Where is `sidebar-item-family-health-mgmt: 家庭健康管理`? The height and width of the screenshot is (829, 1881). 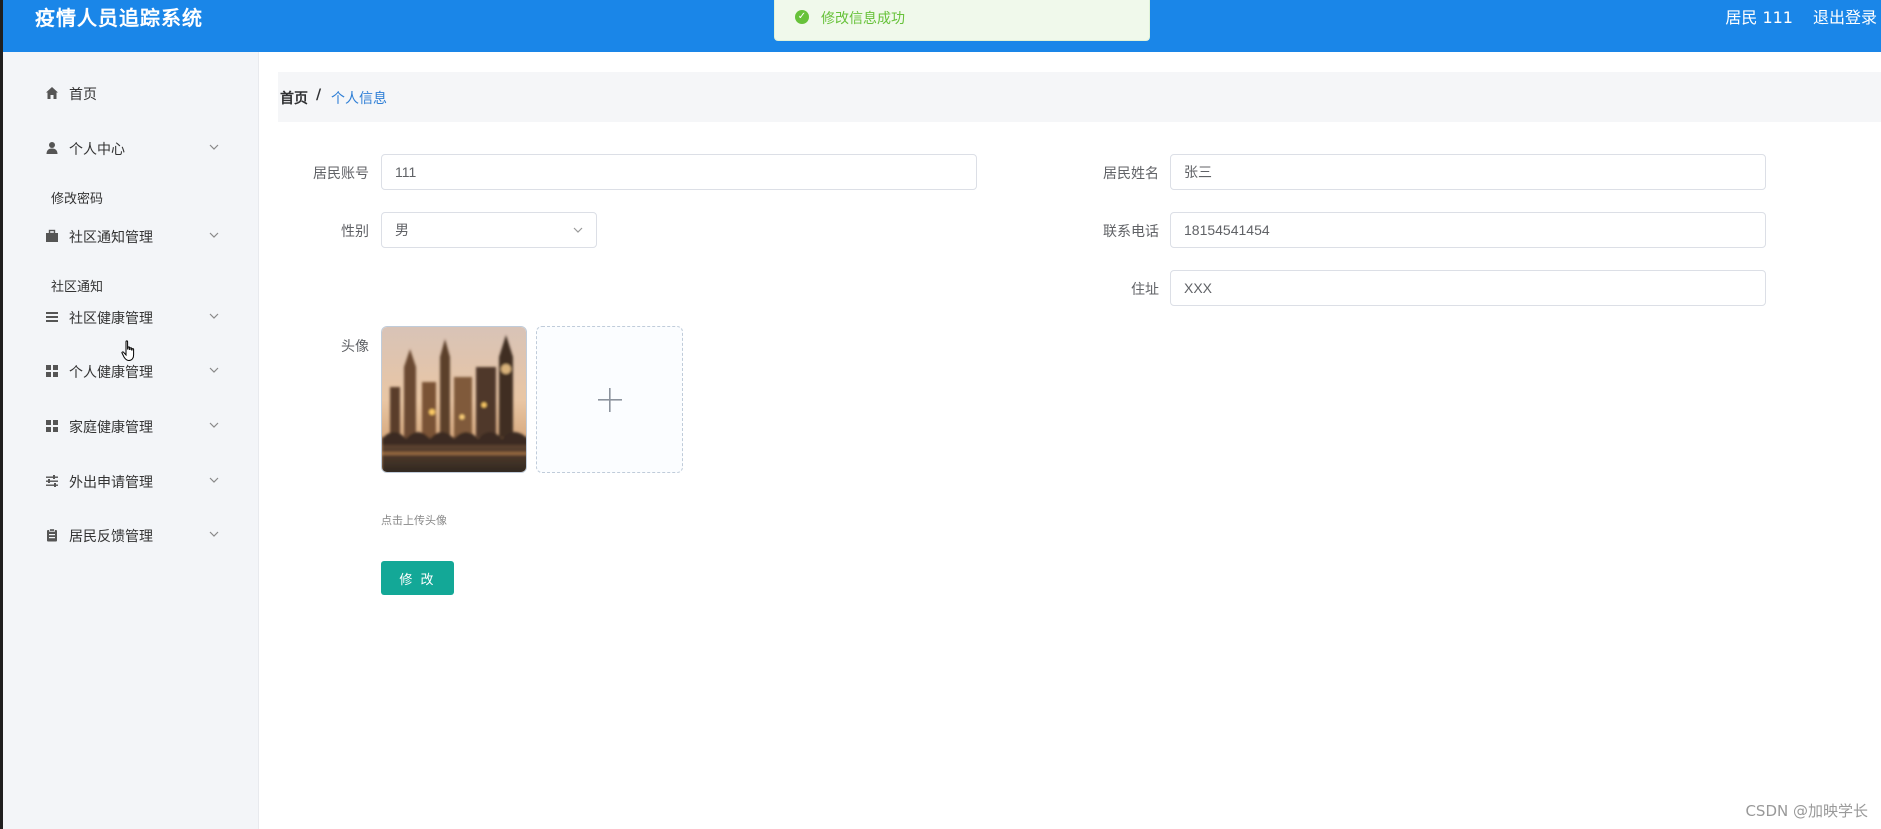
sidebar-item-family-health-mgmt: 家庭健康管理 is located at coordinates (131, 426).